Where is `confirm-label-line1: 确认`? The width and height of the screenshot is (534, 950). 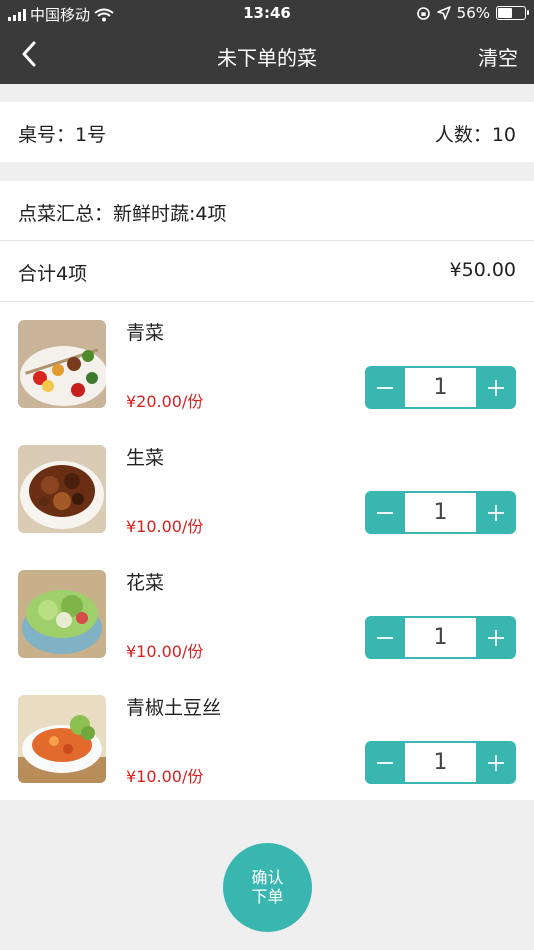
confirm-label-line1: 确认 is located at coordinates (267, 877).